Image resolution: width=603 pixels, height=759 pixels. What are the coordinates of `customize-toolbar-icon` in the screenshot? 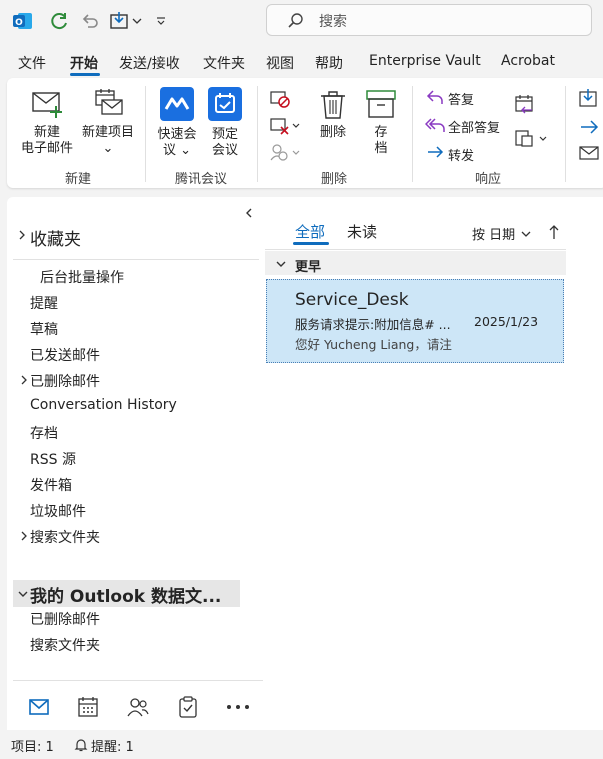 It's located at (161, 21).